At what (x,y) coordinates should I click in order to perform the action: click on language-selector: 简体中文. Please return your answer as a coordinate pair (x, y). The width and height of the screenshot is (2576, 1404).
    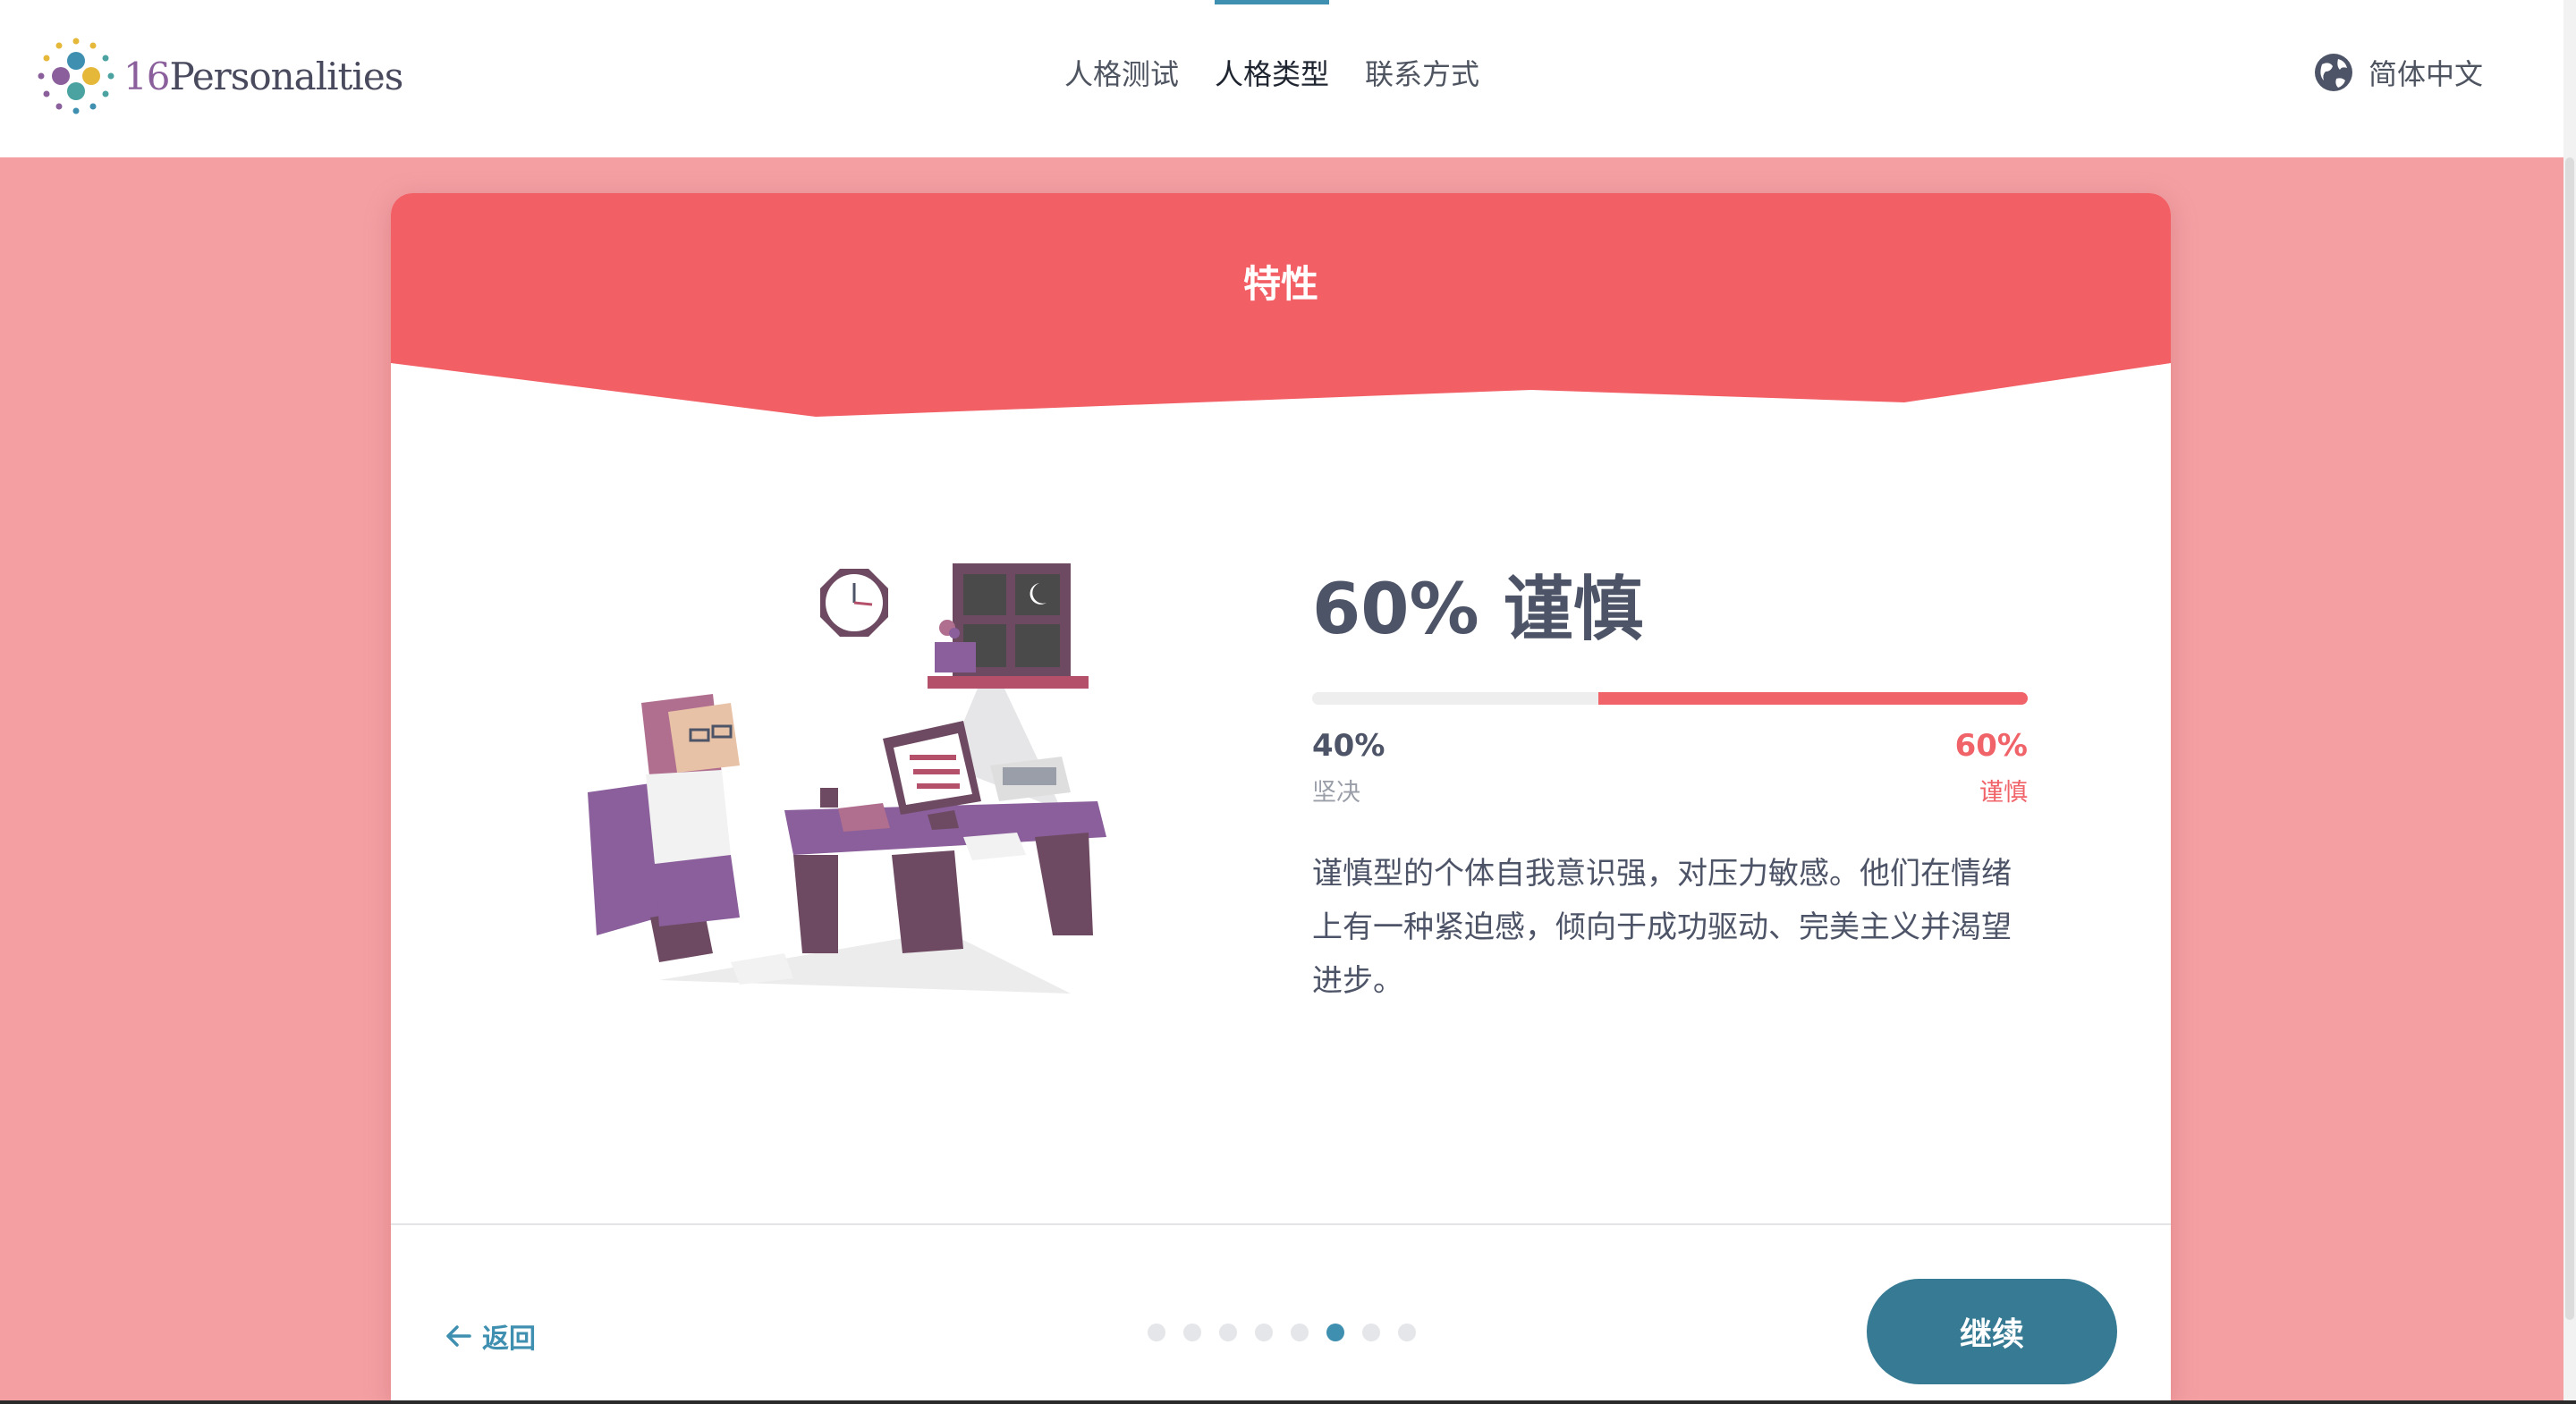
    Looking at the image, I should click on (2398, 72).